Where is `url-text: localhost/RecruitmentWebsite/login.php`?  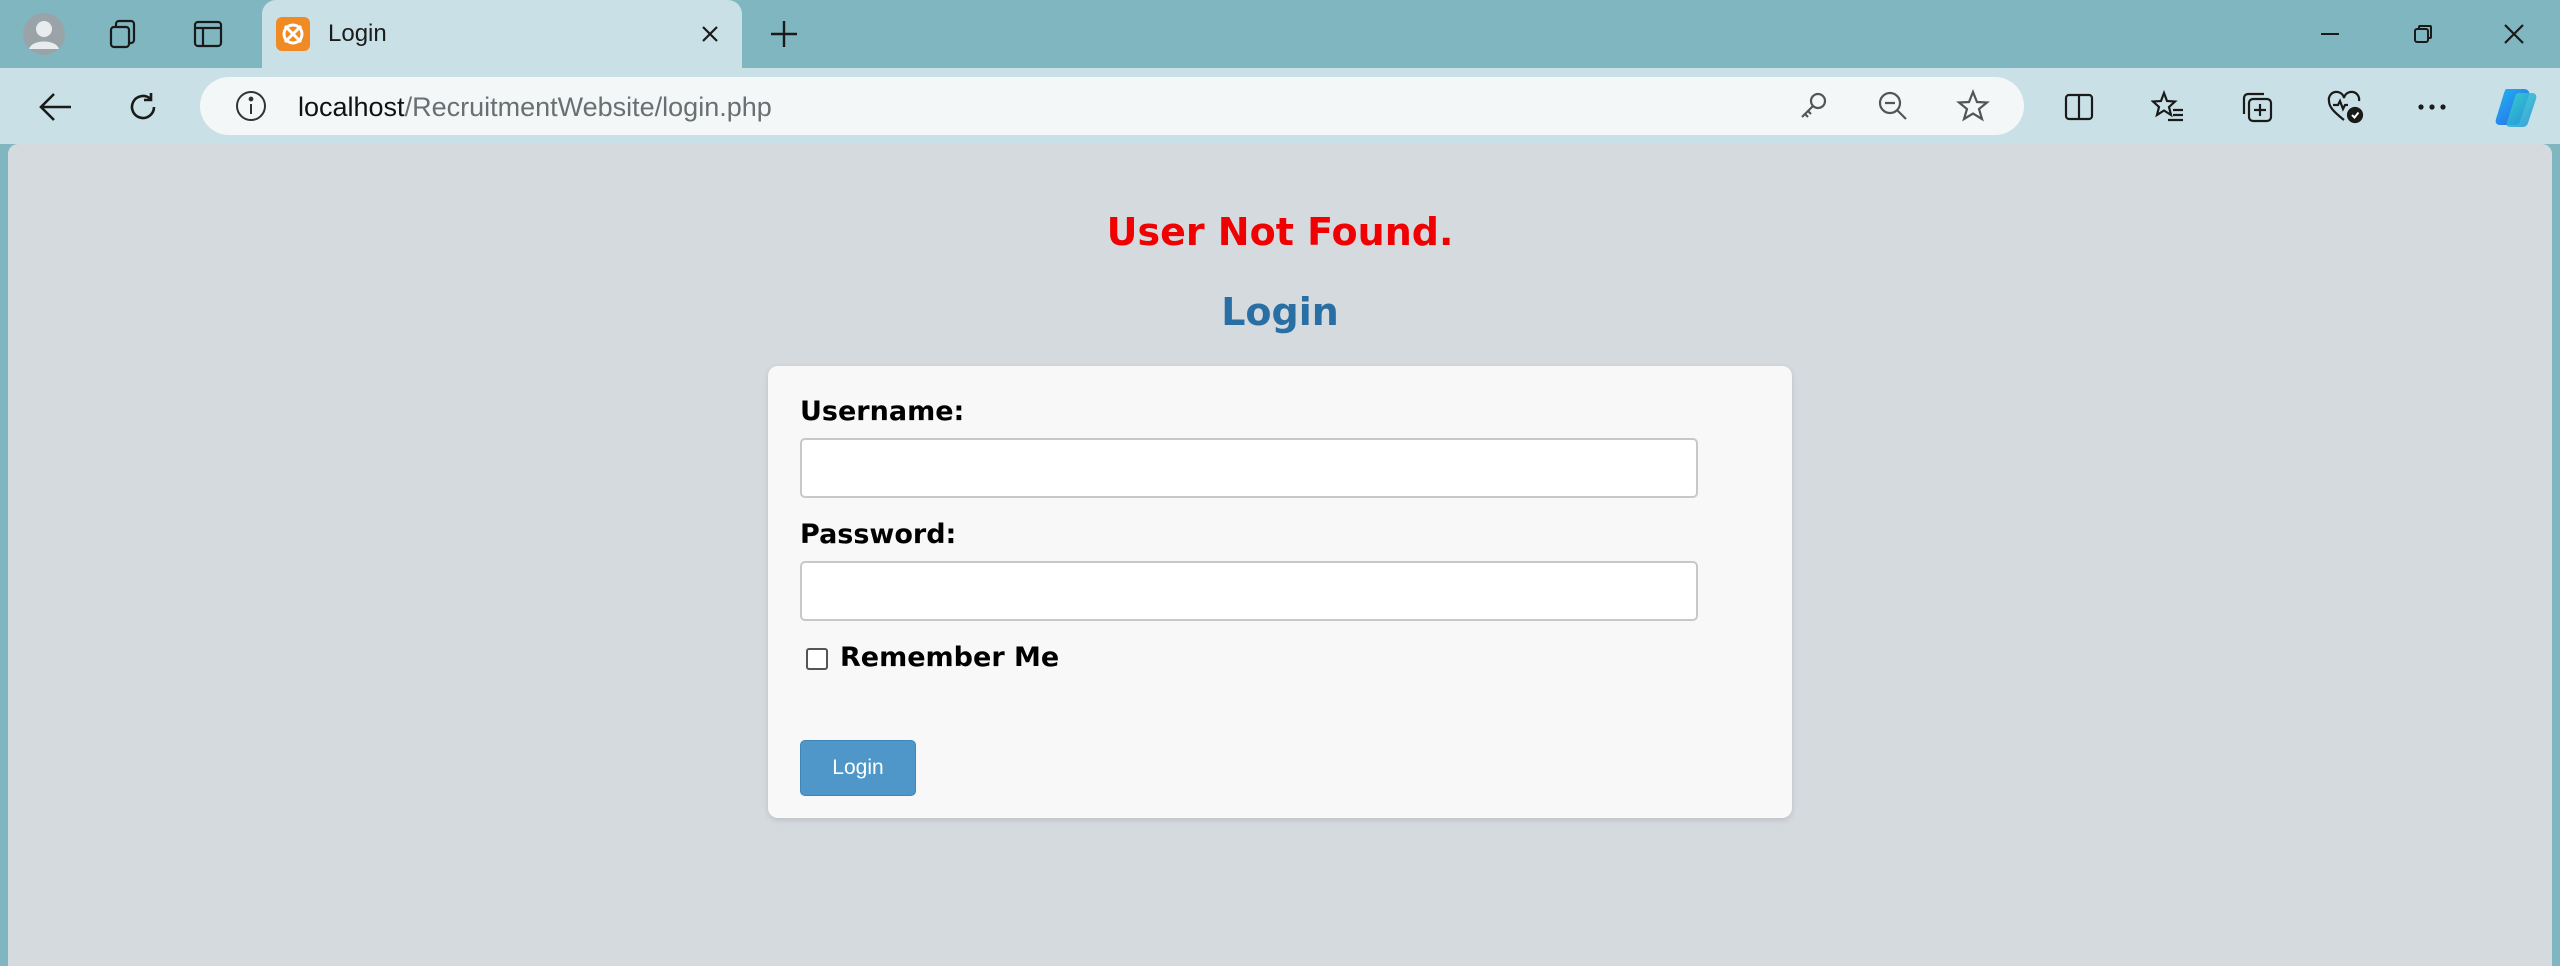 url-text: localhost/RecruitmentWebsite/login.php is located at coordinates (535, 107).